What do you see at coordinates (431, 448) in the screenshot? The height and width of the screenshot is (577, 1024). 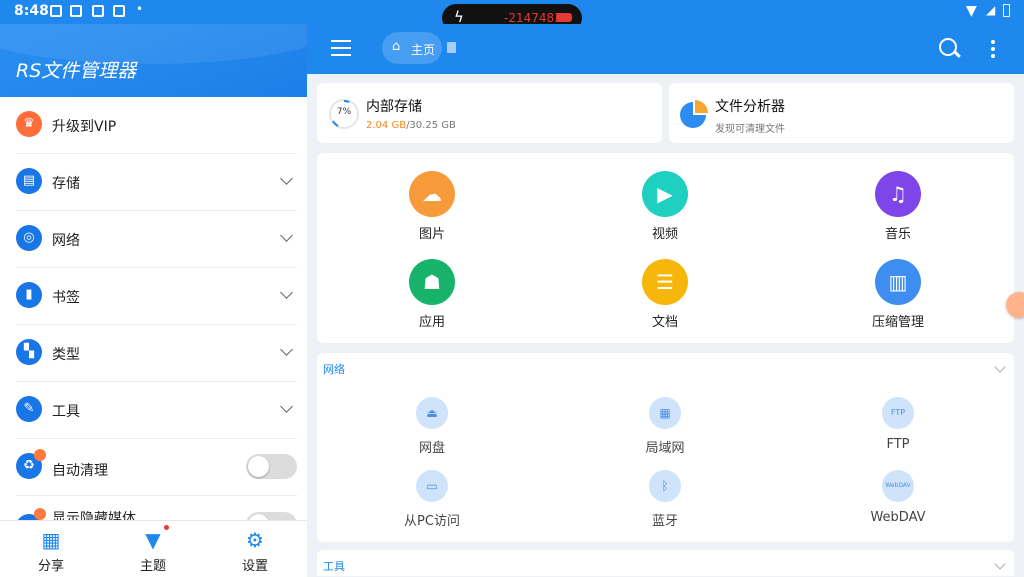 I see `network-item-label: 网盘` at bounding box center [431, 448].